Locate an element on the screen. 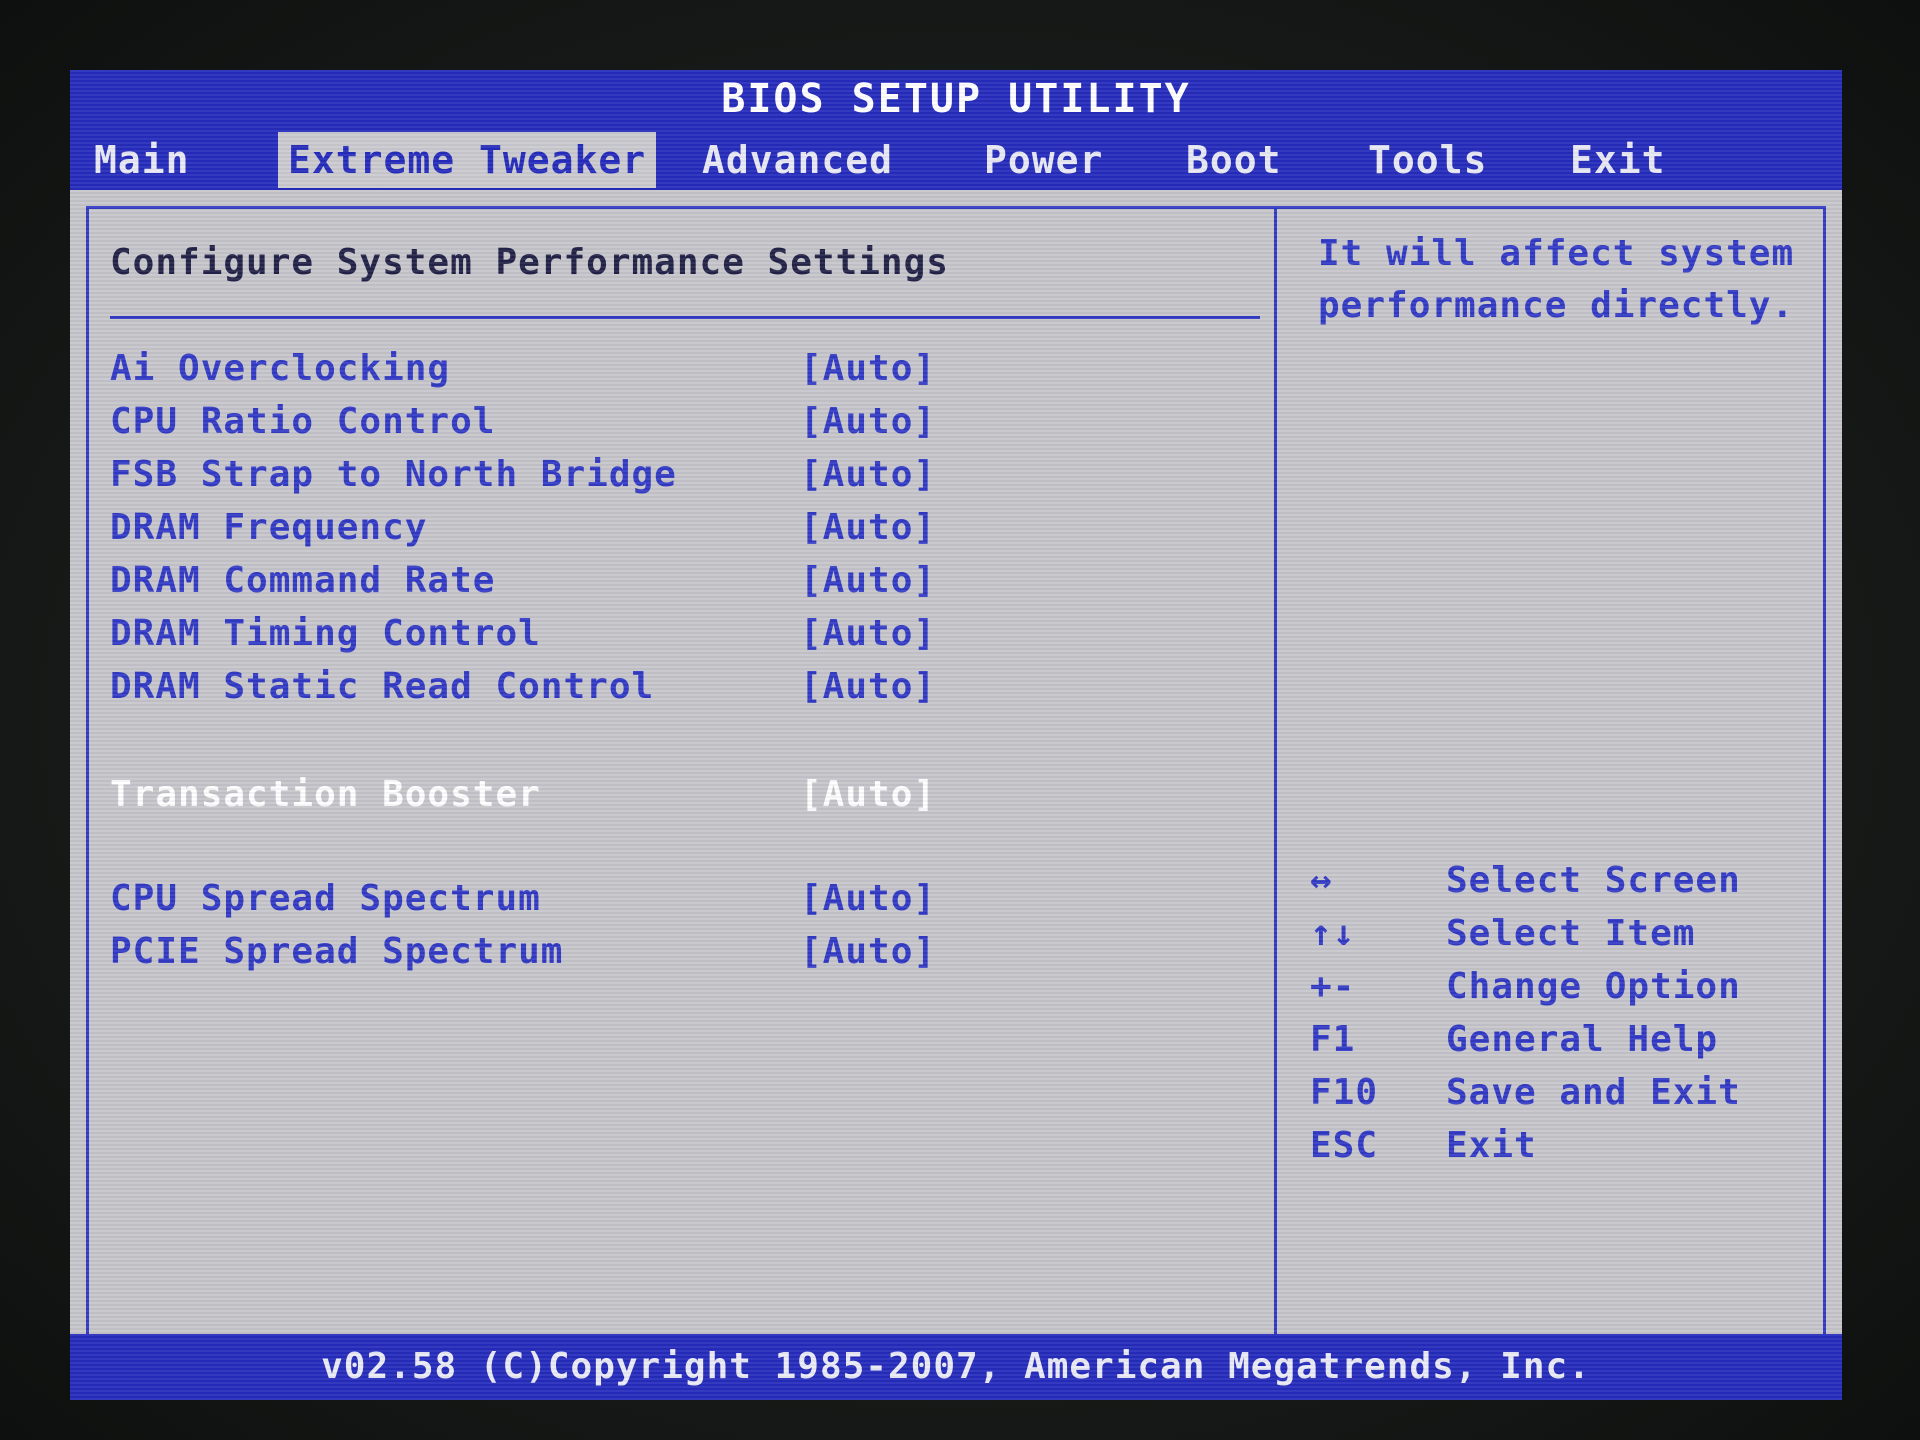 The width and height of the screenshot is (1920, 1440). key-hint: ↔ Select Screen is located at coordinates (1560, 886).